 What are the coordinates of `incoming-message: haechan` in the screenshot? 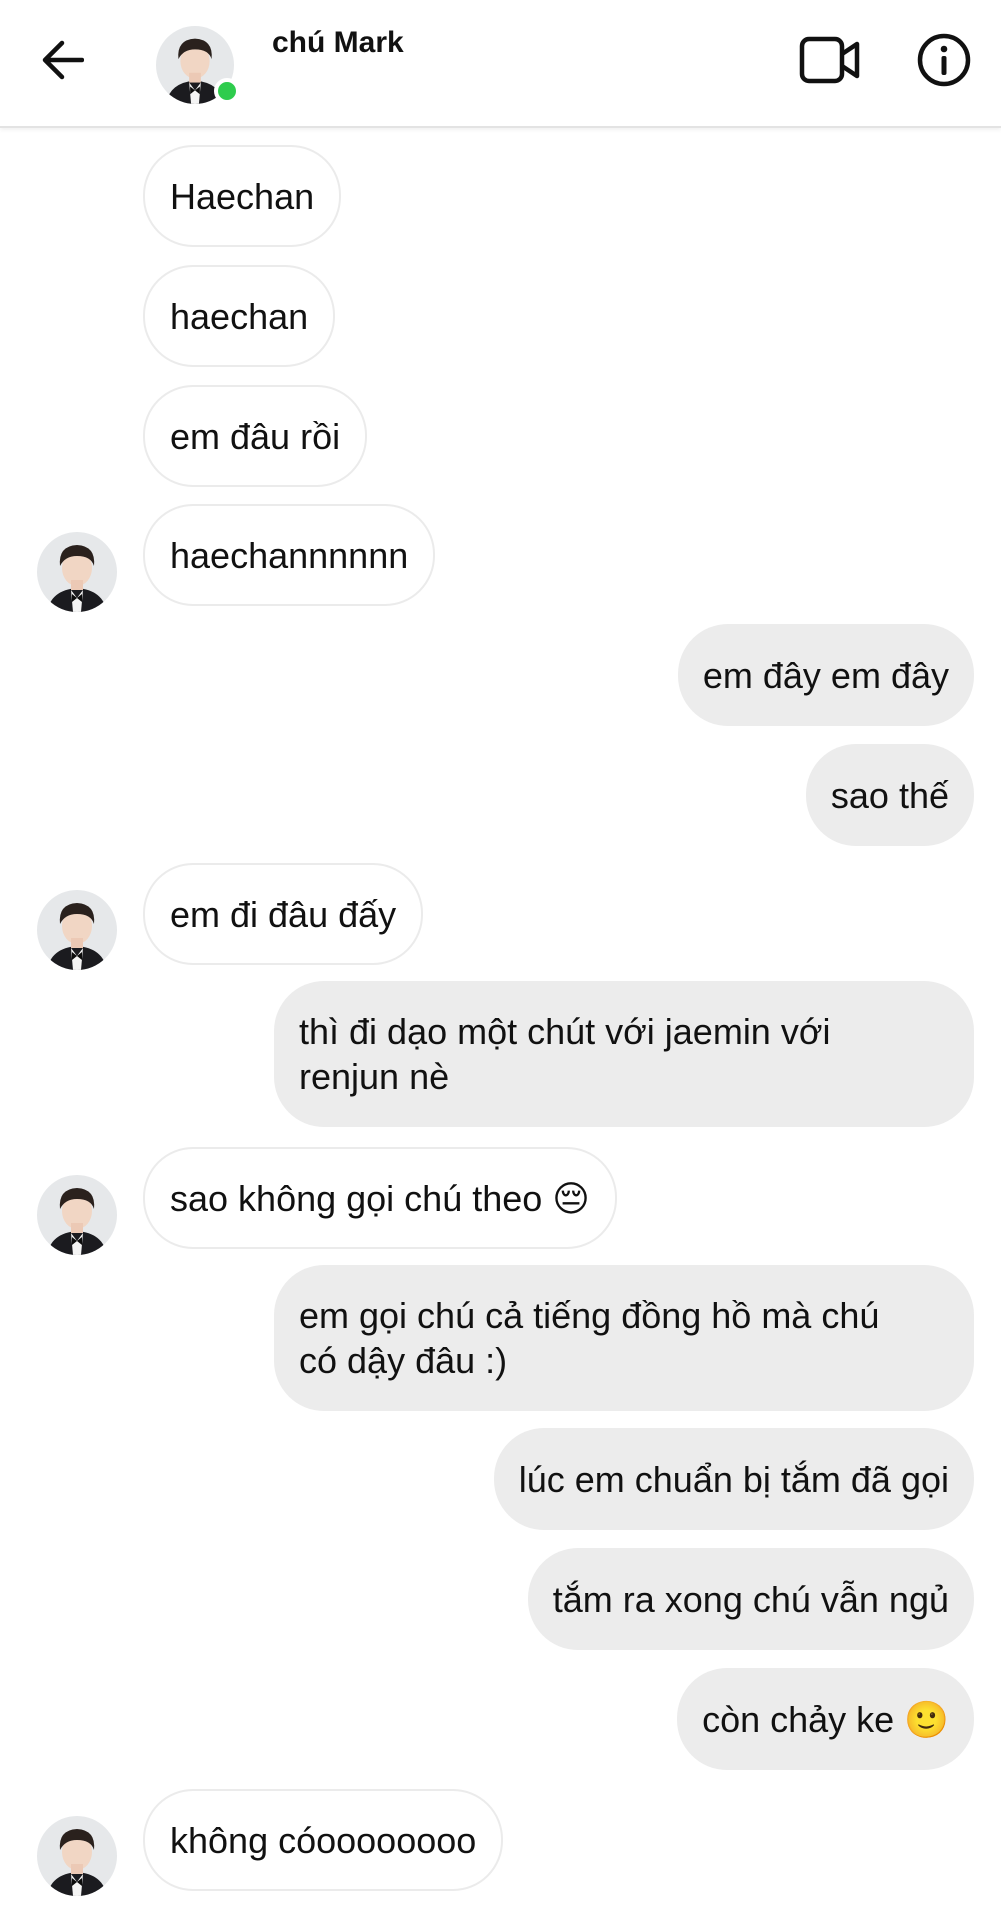 It's located at (239, 316).